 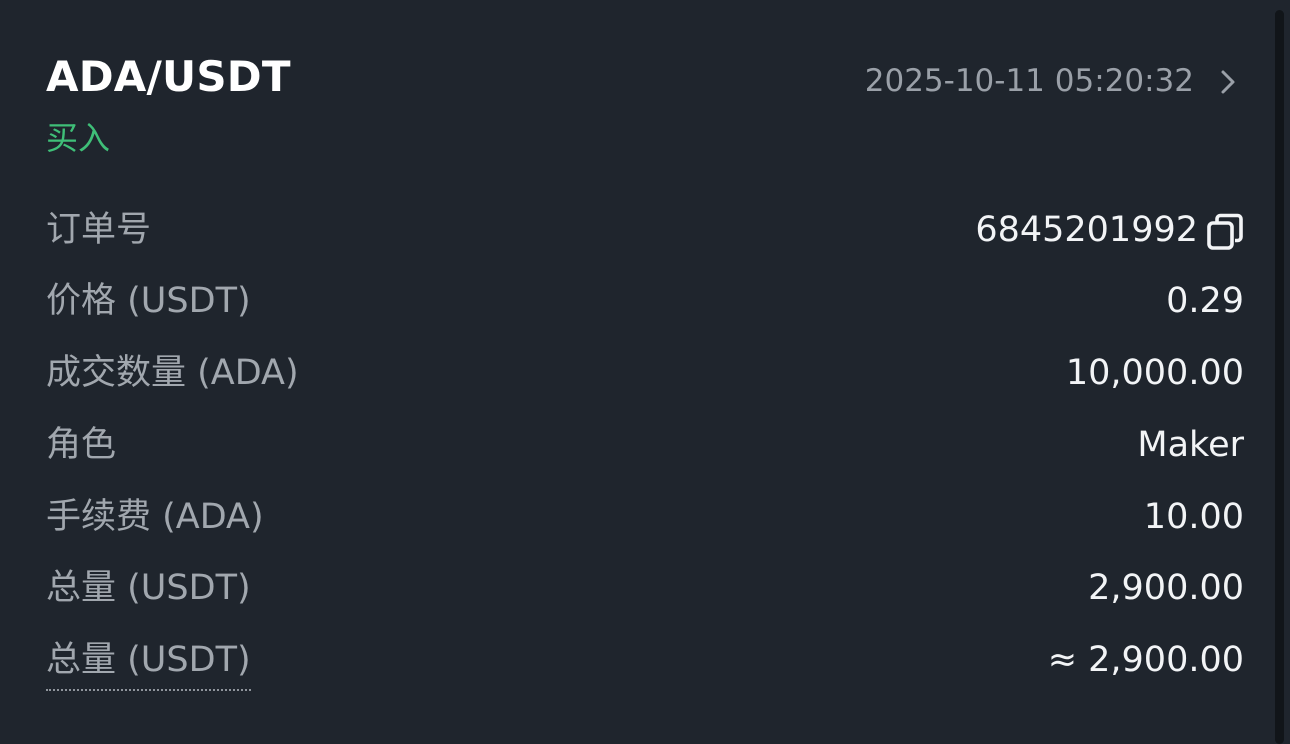 What do you see at coordinates (1228, 82) in the screenshot?
I see `chevron-right-icon` at bounding box center [1228, 82].